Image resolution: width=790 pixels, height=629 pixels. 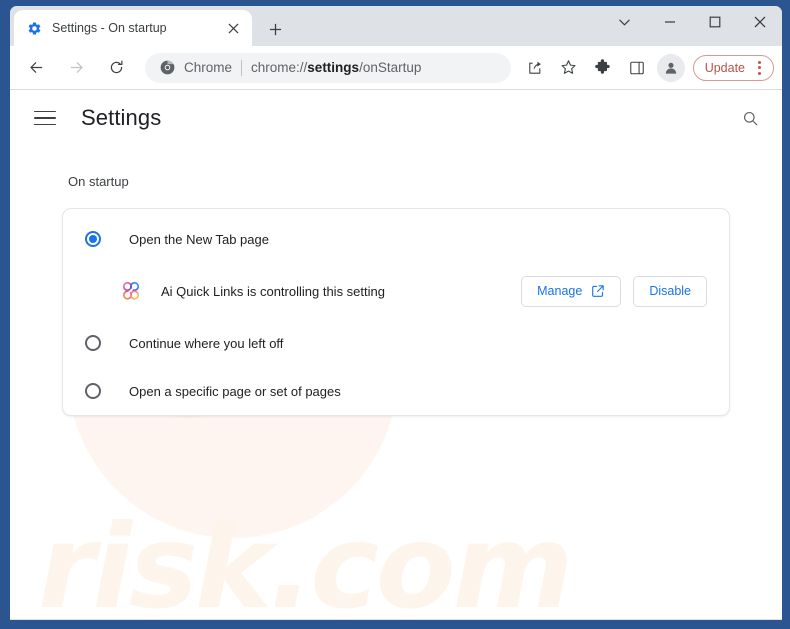 What do you see at coordinates (396, 26) in the screenshot?
I see `tab-strip: Settings - On startup` at bounding box center [396, 26].